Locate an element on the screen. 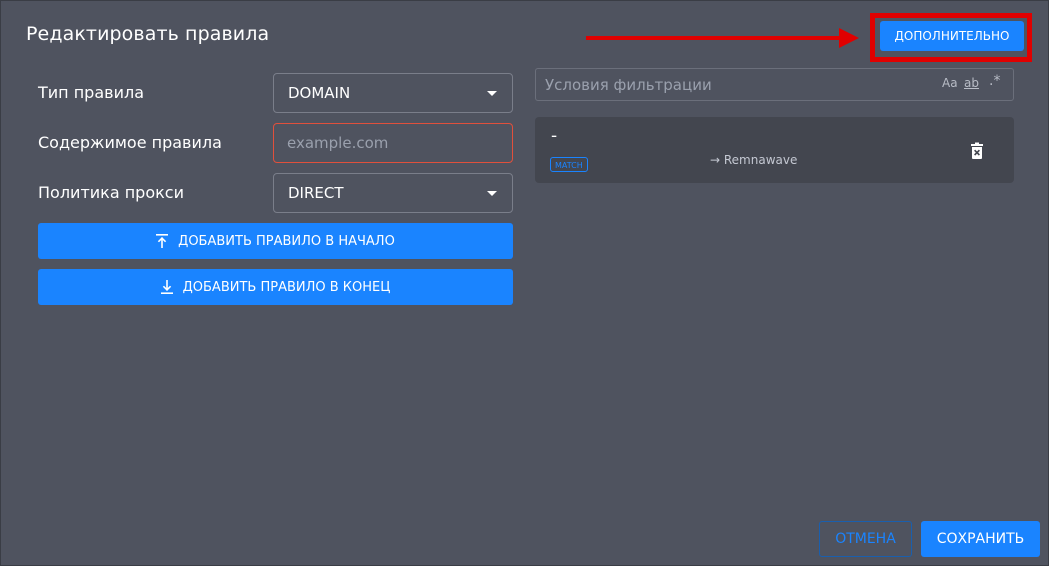 The height and width of the screenshot is (566, 1049). add-rule-to-end-button: ДОБАВИТЬ ПРАВИЛО В КОНЕЦ is located at coordinates (275, 287).